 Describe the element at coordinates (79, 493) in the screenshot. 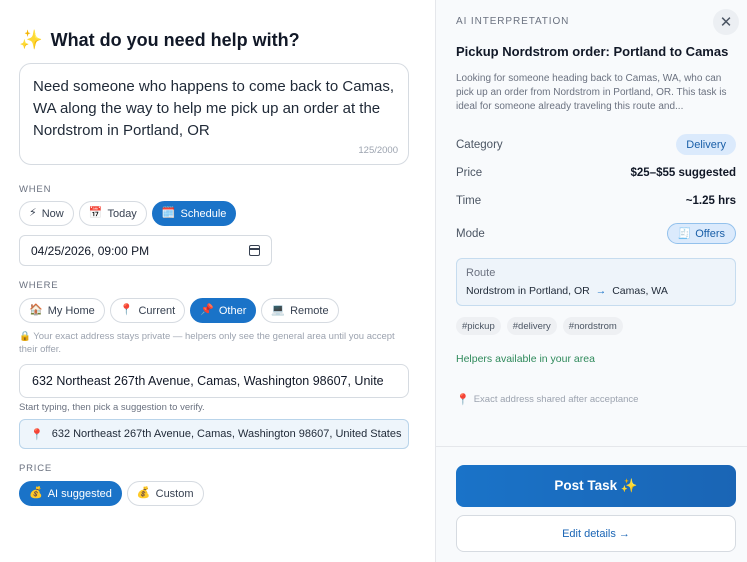

I see `price-ai-suggested-label: AI suggested` at that location.